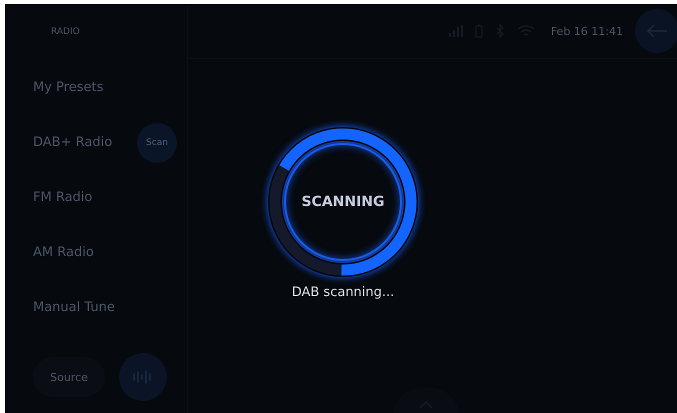  Describe the element at coordinates (74, 307) in the screenshot. I see `menu-item: Manual Tune` at that location.